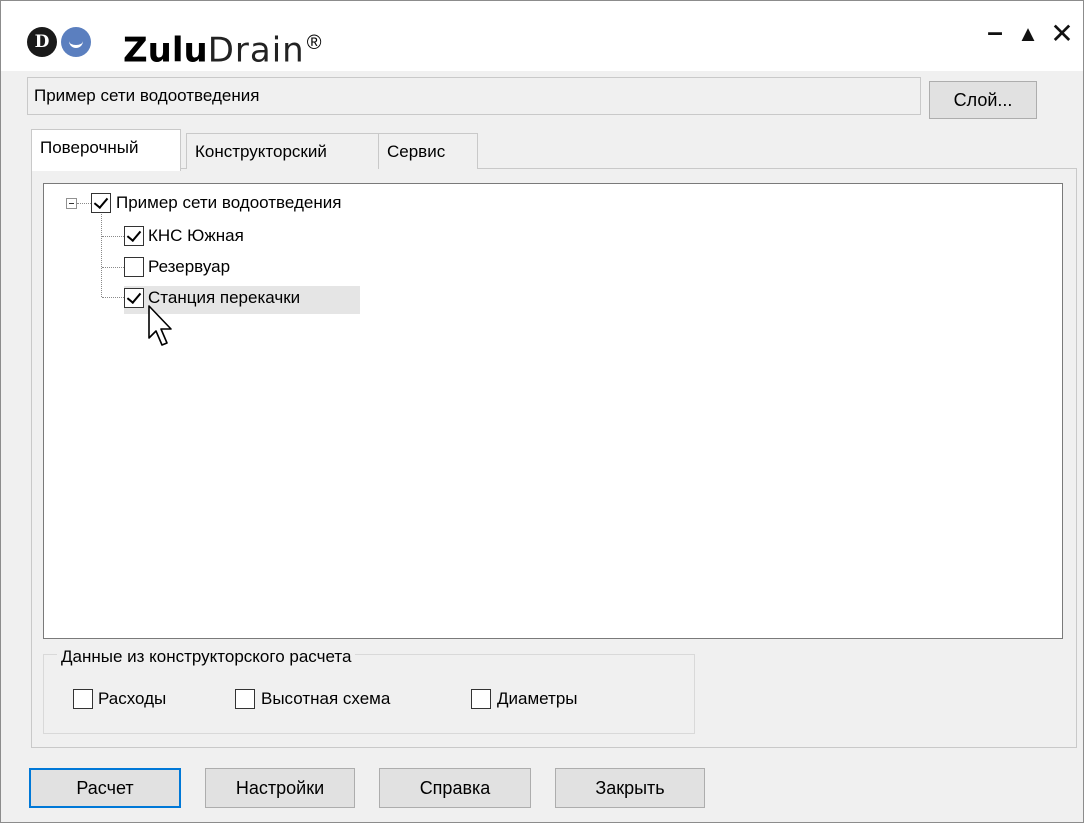 The image size is (1084, 823). Describe the element at coordinates (630, 788) in the screenshot. I see `close-button: Закрыть` at that location.